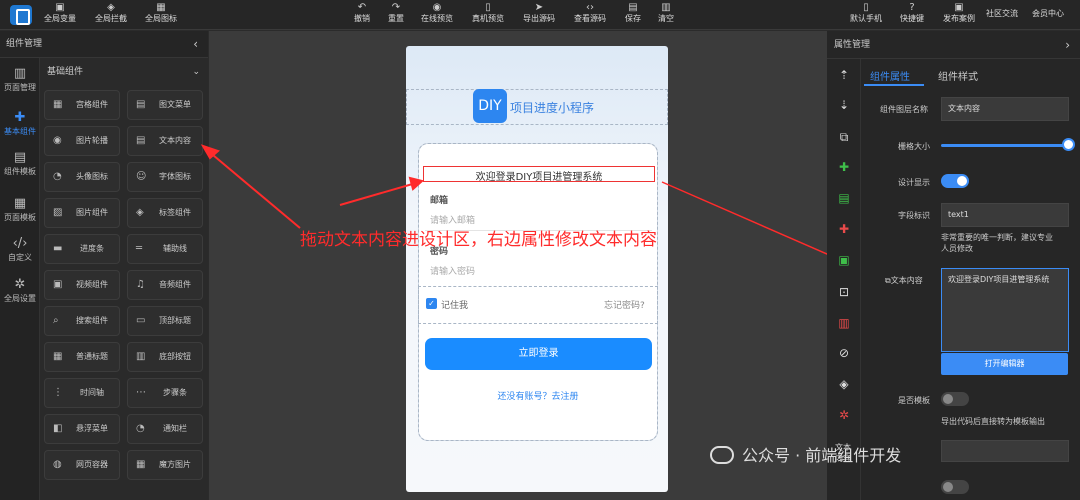 The image size is (1080, 500). Describe the element at coordinates (1004, 145) in the screenshot. I see `grid-size-slider` at that location.